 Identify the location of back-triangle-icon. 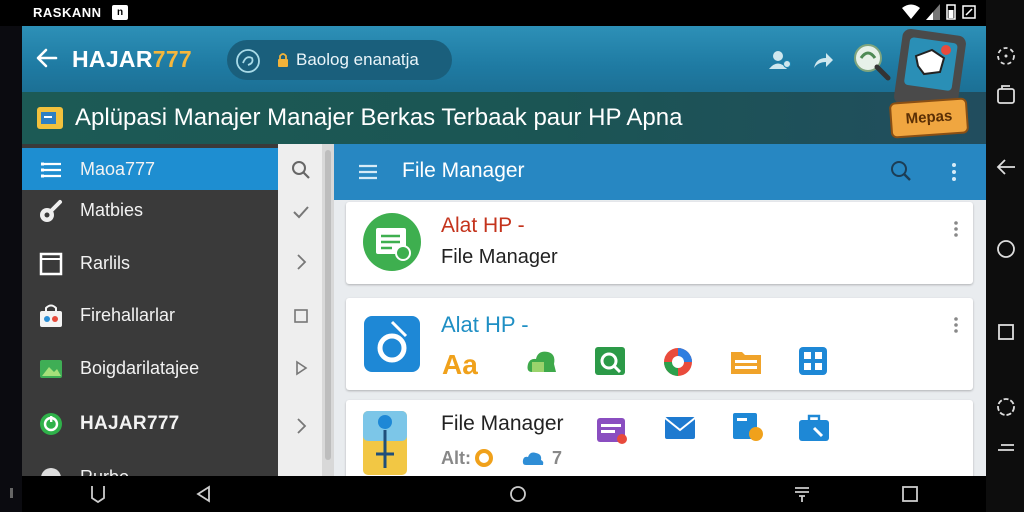
(204, 494).